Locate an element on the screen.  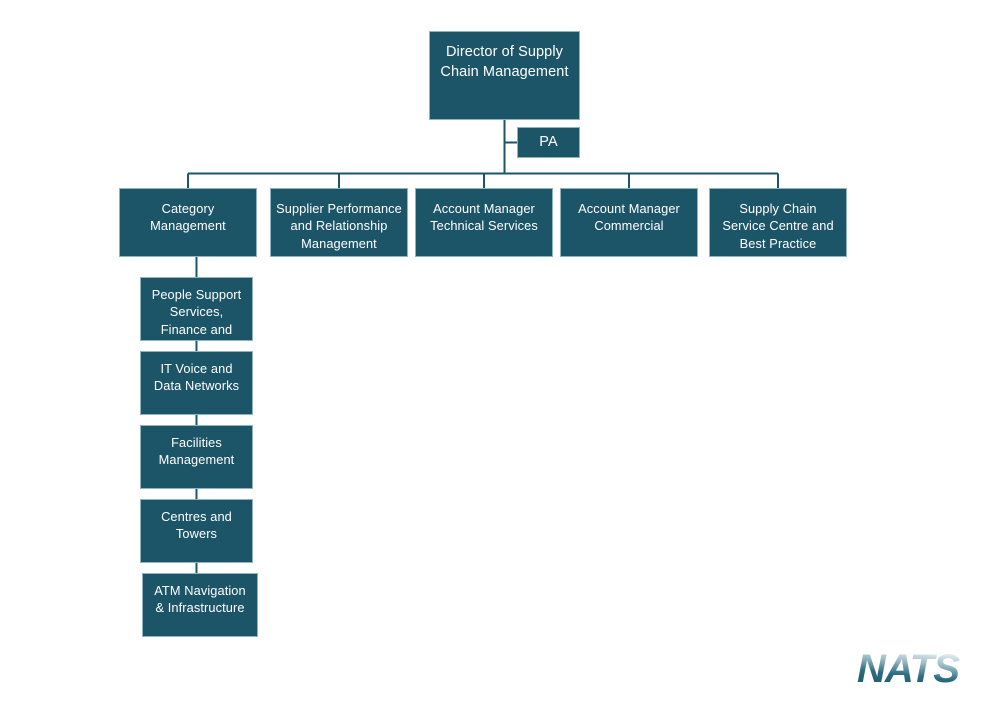
node-facilities-management: Facilities Management is located at coordinates (196, 457).